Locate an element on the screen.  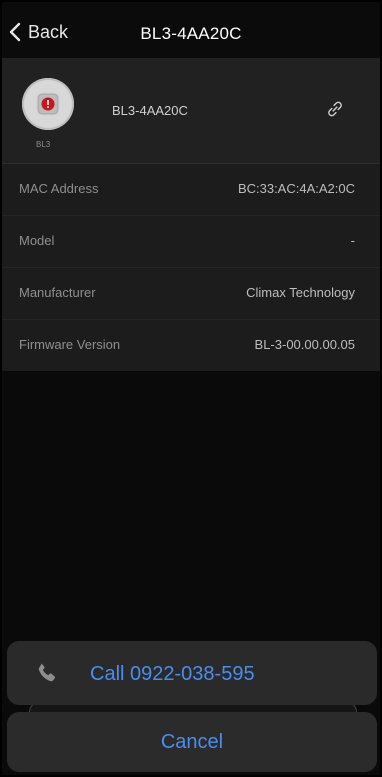
info-label: Firmware Version is located at coordinates (70, 344).